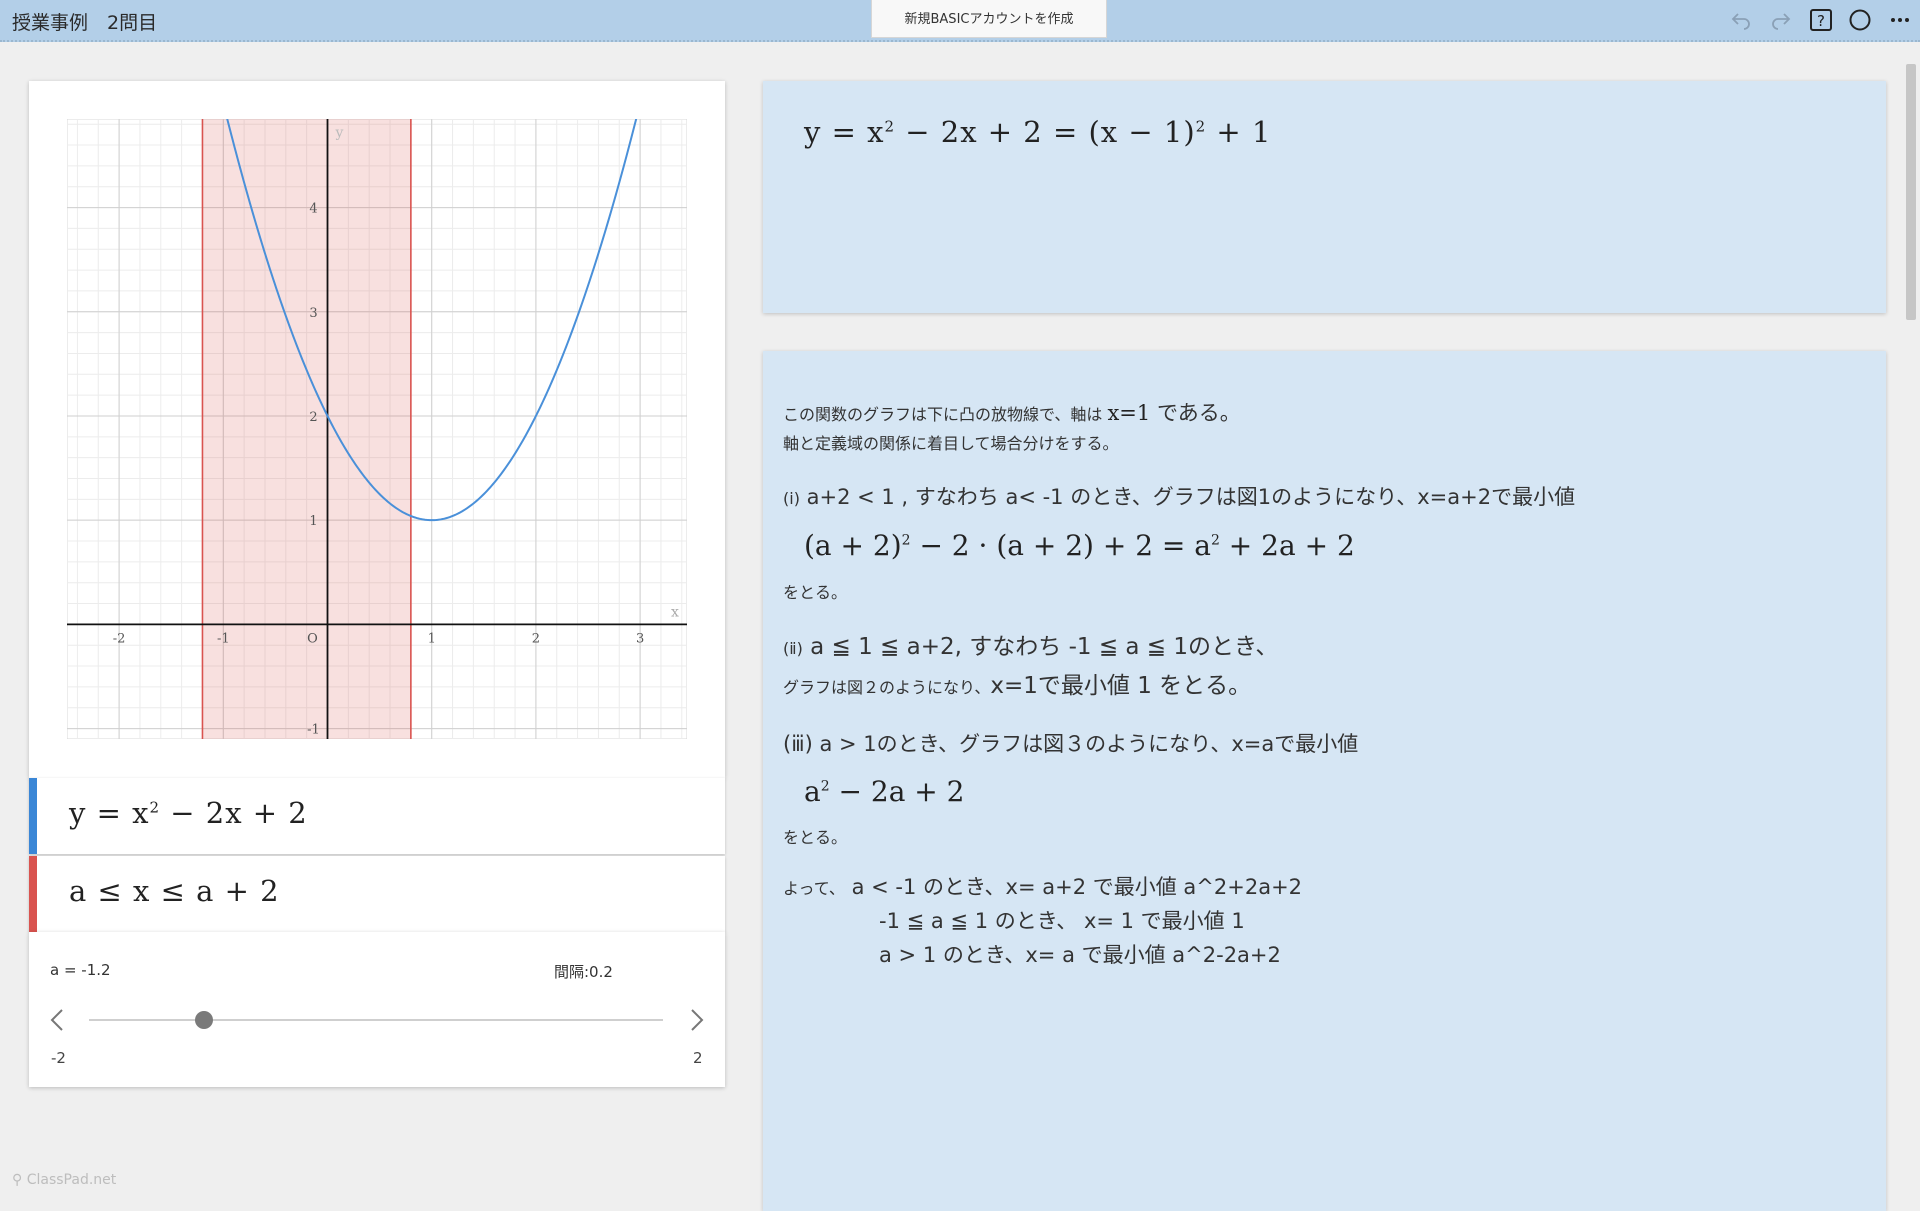 The image size is (1920, 1211). What do you see at coordinates (1017, 686) in the screenshot?
I see `case-2-result: グラフは図２のようになり、x=1で最小値 1 をとる。` at bounding box center [1017, 686].